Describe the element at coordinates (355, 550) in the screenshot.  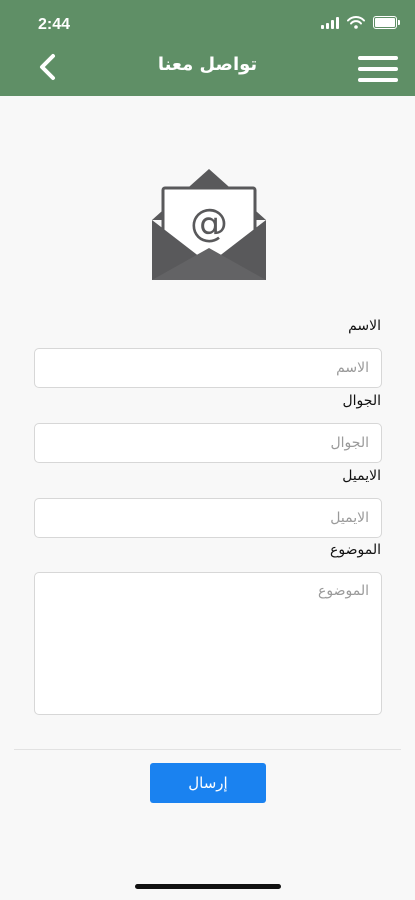
I see `subject-label: الموضوع` at that location.